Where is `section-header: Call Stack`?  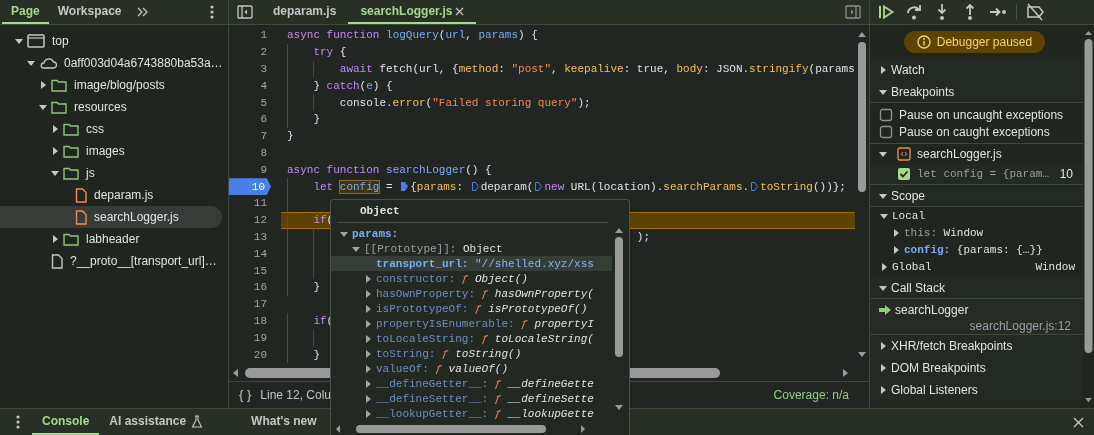 section-header: Call Stack is located at coordinates (976, 288).